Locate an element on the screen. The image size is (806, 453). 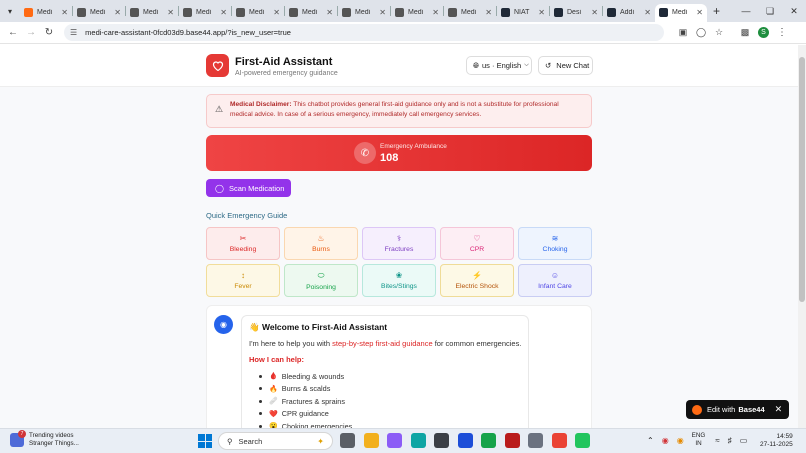
back-icon: ← is located at coordinates (13, 32).